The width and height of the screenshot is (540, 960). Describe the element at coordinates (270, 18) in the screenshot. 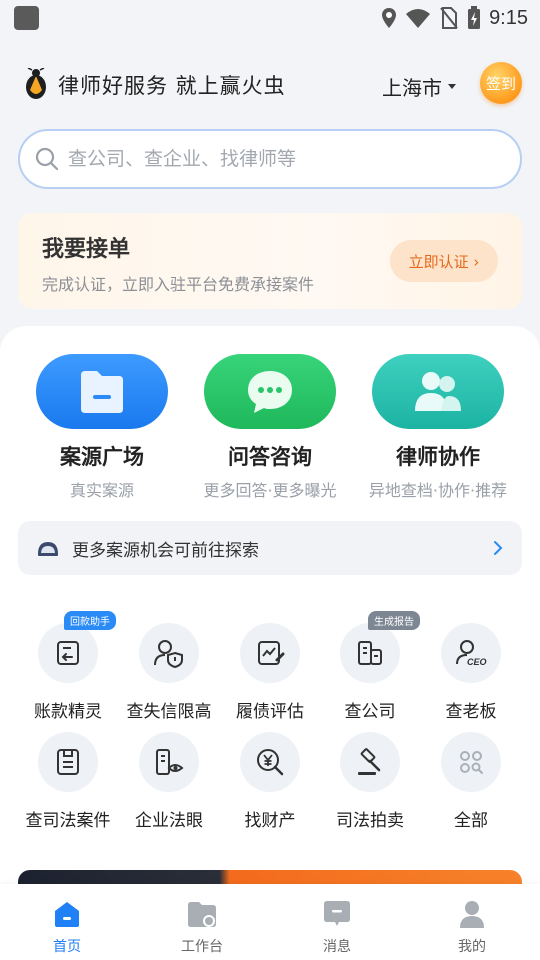

I see `status-bar: 9:15` at that location.